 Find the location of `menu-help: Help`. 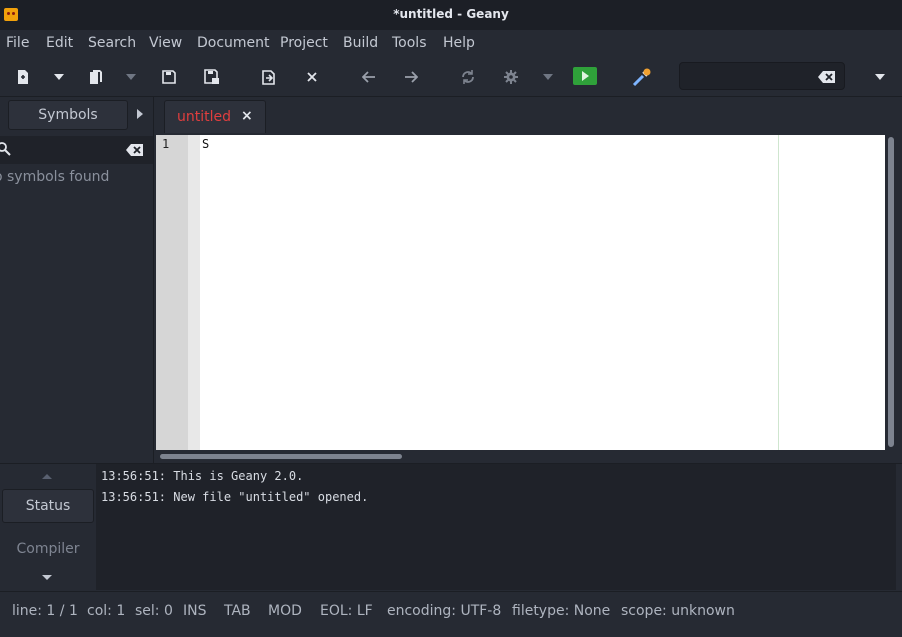

menu-help: Help is located at coordinates (459, 43).